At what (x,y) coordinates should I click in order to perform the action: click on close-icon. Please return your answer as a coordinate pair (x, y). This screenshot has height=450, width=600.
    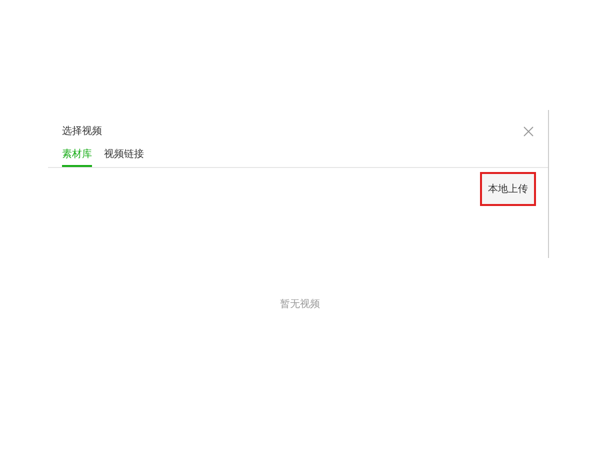
    Looking at the image, I should click on (528, 131).